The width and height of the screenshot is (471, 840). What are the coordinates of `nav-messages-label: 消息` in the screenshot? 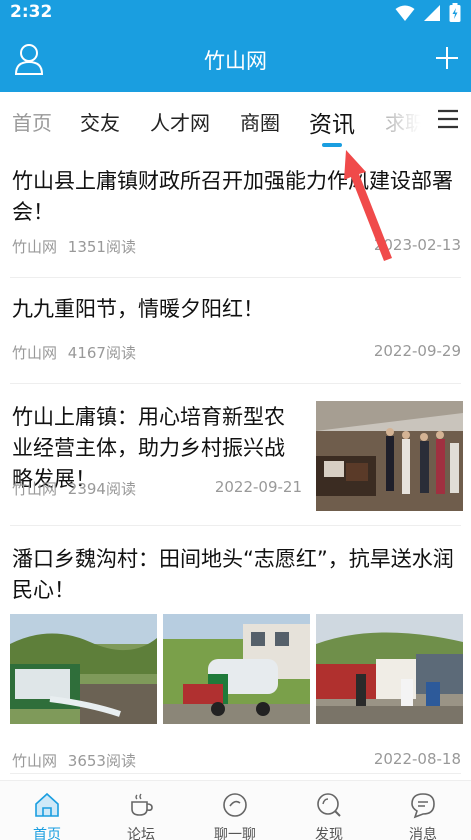 It's located at (423, 833).